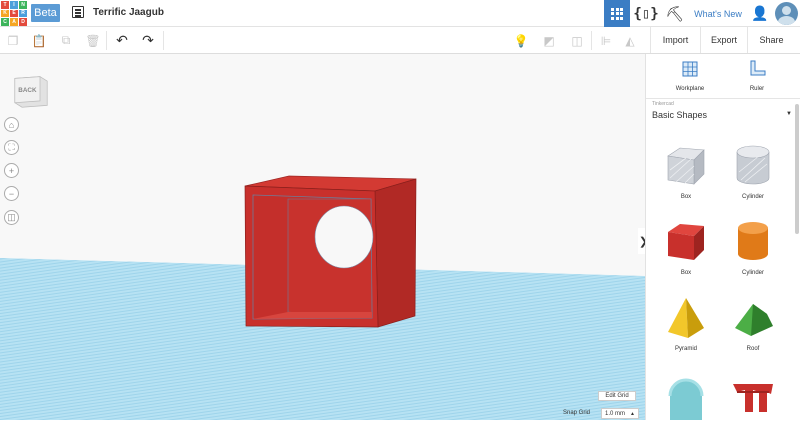 This screenshot has height=426, width=800. Describe the element at coordinates (632, 413) in the screenshot. I see `chevron-up-icon: ▲` at that location.